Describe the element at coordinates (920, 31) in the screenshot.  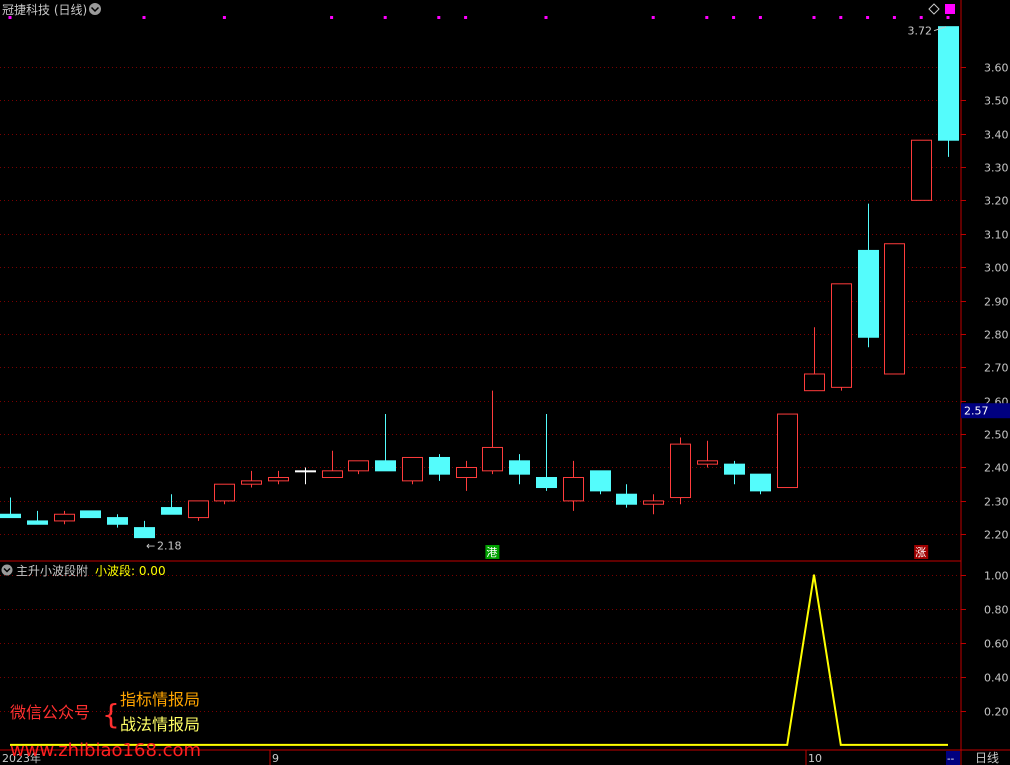
I see `max-price-label: 3.72` at that location.